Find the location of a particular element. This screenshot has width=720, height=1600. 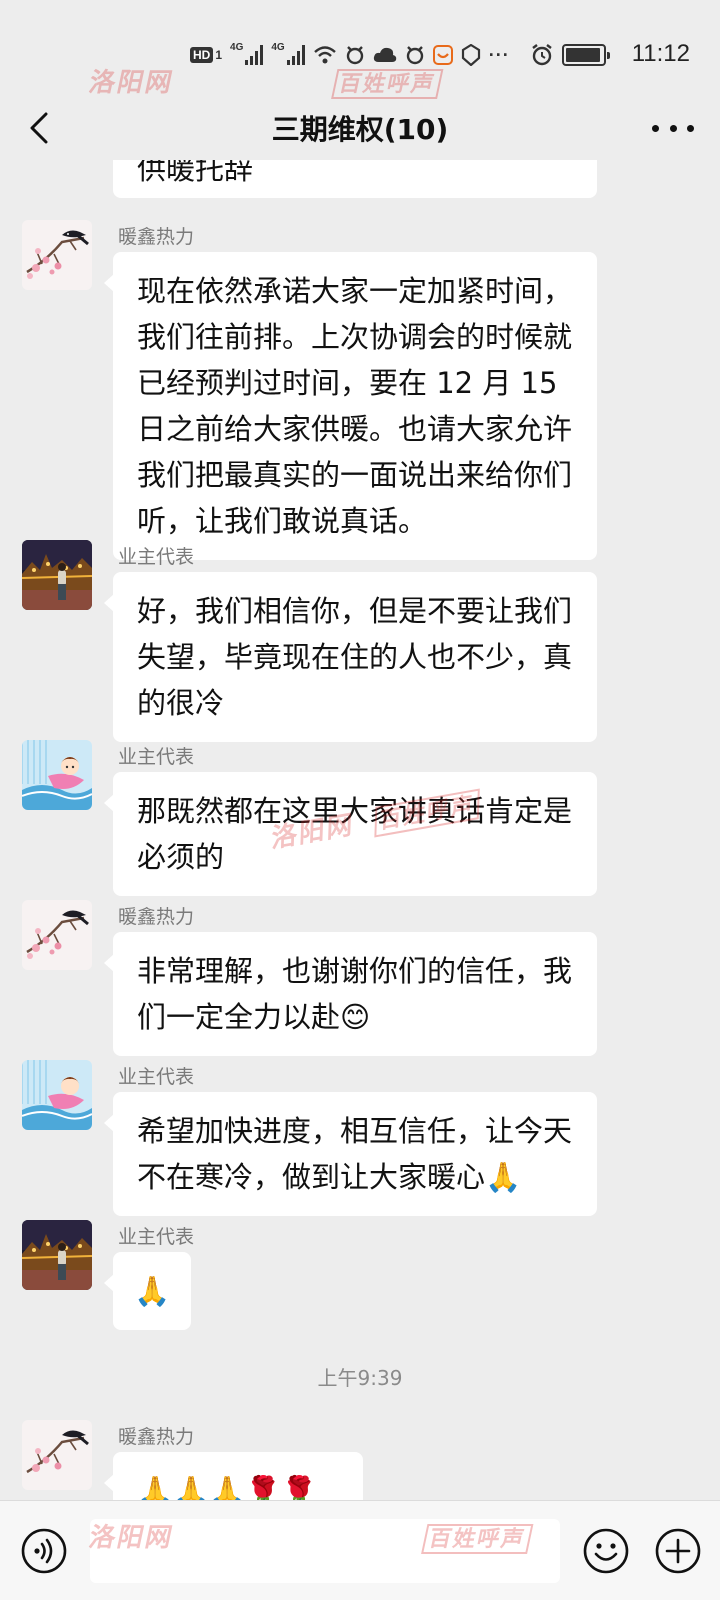

input-bar: 洛阳网 百姓呼声 is located at coordinates (360, 1550).